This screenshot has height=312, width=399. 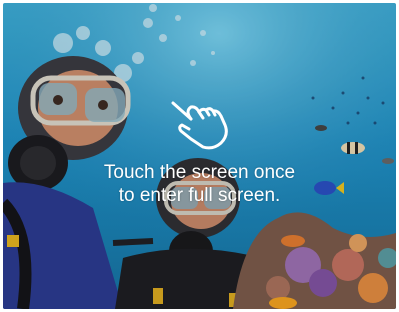 What do you see at coordinates (199, 172) in the screenshot?
I see `hint-line-1: Touch the screen once` at bounding box center [199, 172].